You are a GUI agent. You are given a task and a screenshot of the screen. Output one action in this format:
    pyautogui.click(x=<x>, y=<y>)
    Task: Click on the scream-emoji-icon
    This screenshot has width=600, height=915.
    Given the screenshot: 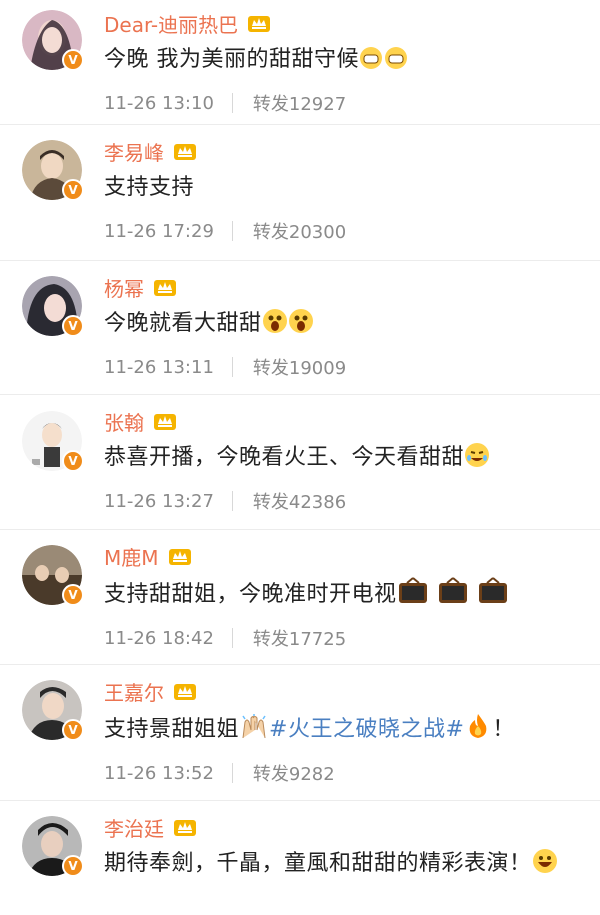 What is the action you would take?
    pyautogui.click(x=287, y=321)
    